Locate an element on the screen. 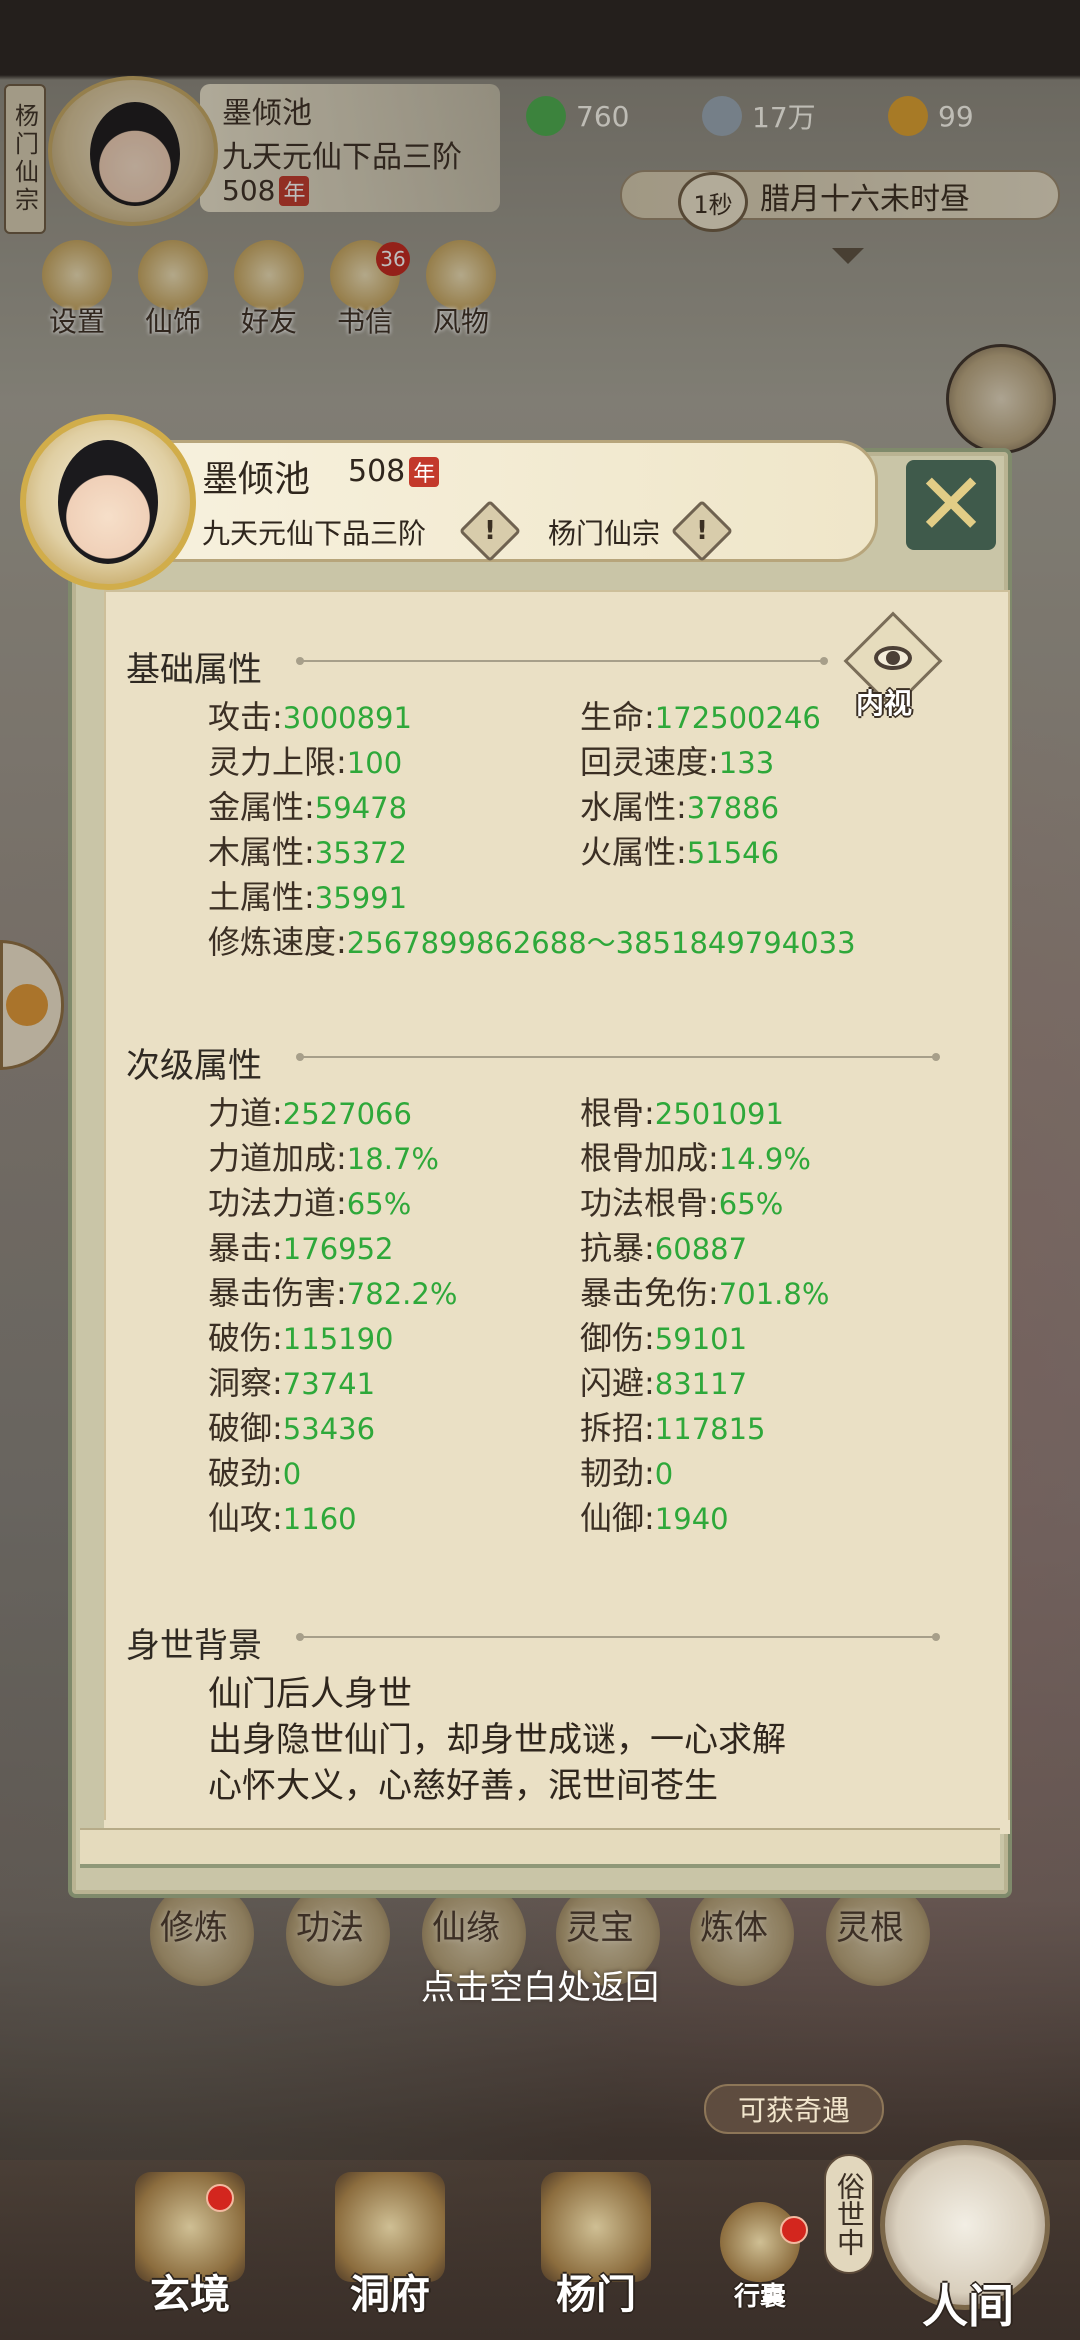 This screenshot has height=2340, width=1080. nav-bag: 行囊 is located at coordinates (760, 2256).